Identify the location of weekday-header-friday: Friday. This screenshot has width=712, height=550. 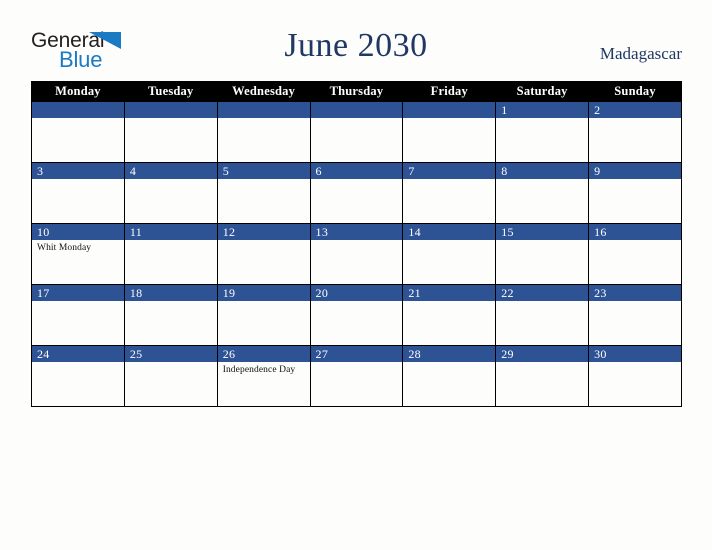
(449, 91).